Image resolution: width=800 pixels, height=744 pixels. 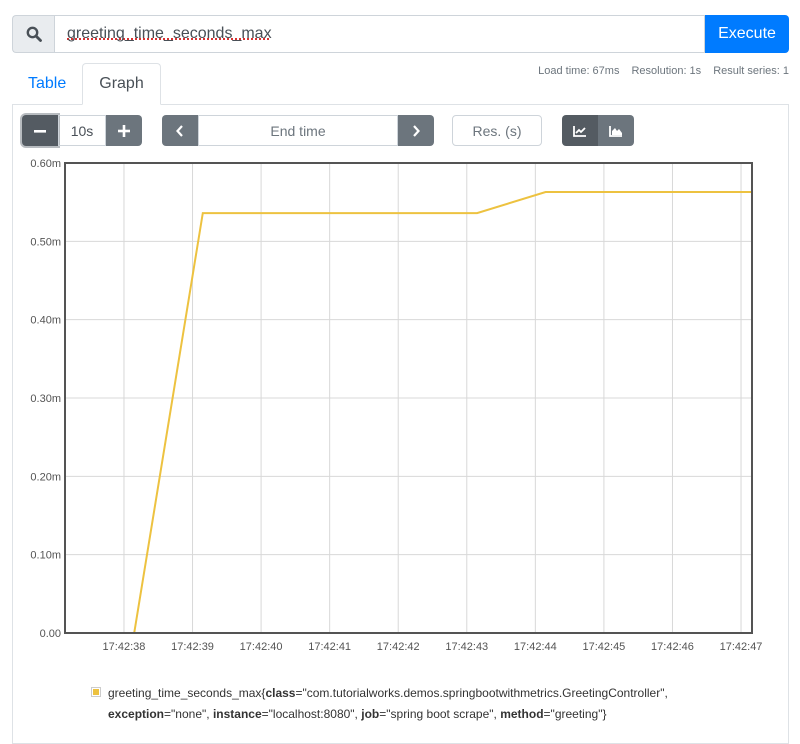 I want to click on x-tick-label: 17:42:42, so click(x=398, y=647).